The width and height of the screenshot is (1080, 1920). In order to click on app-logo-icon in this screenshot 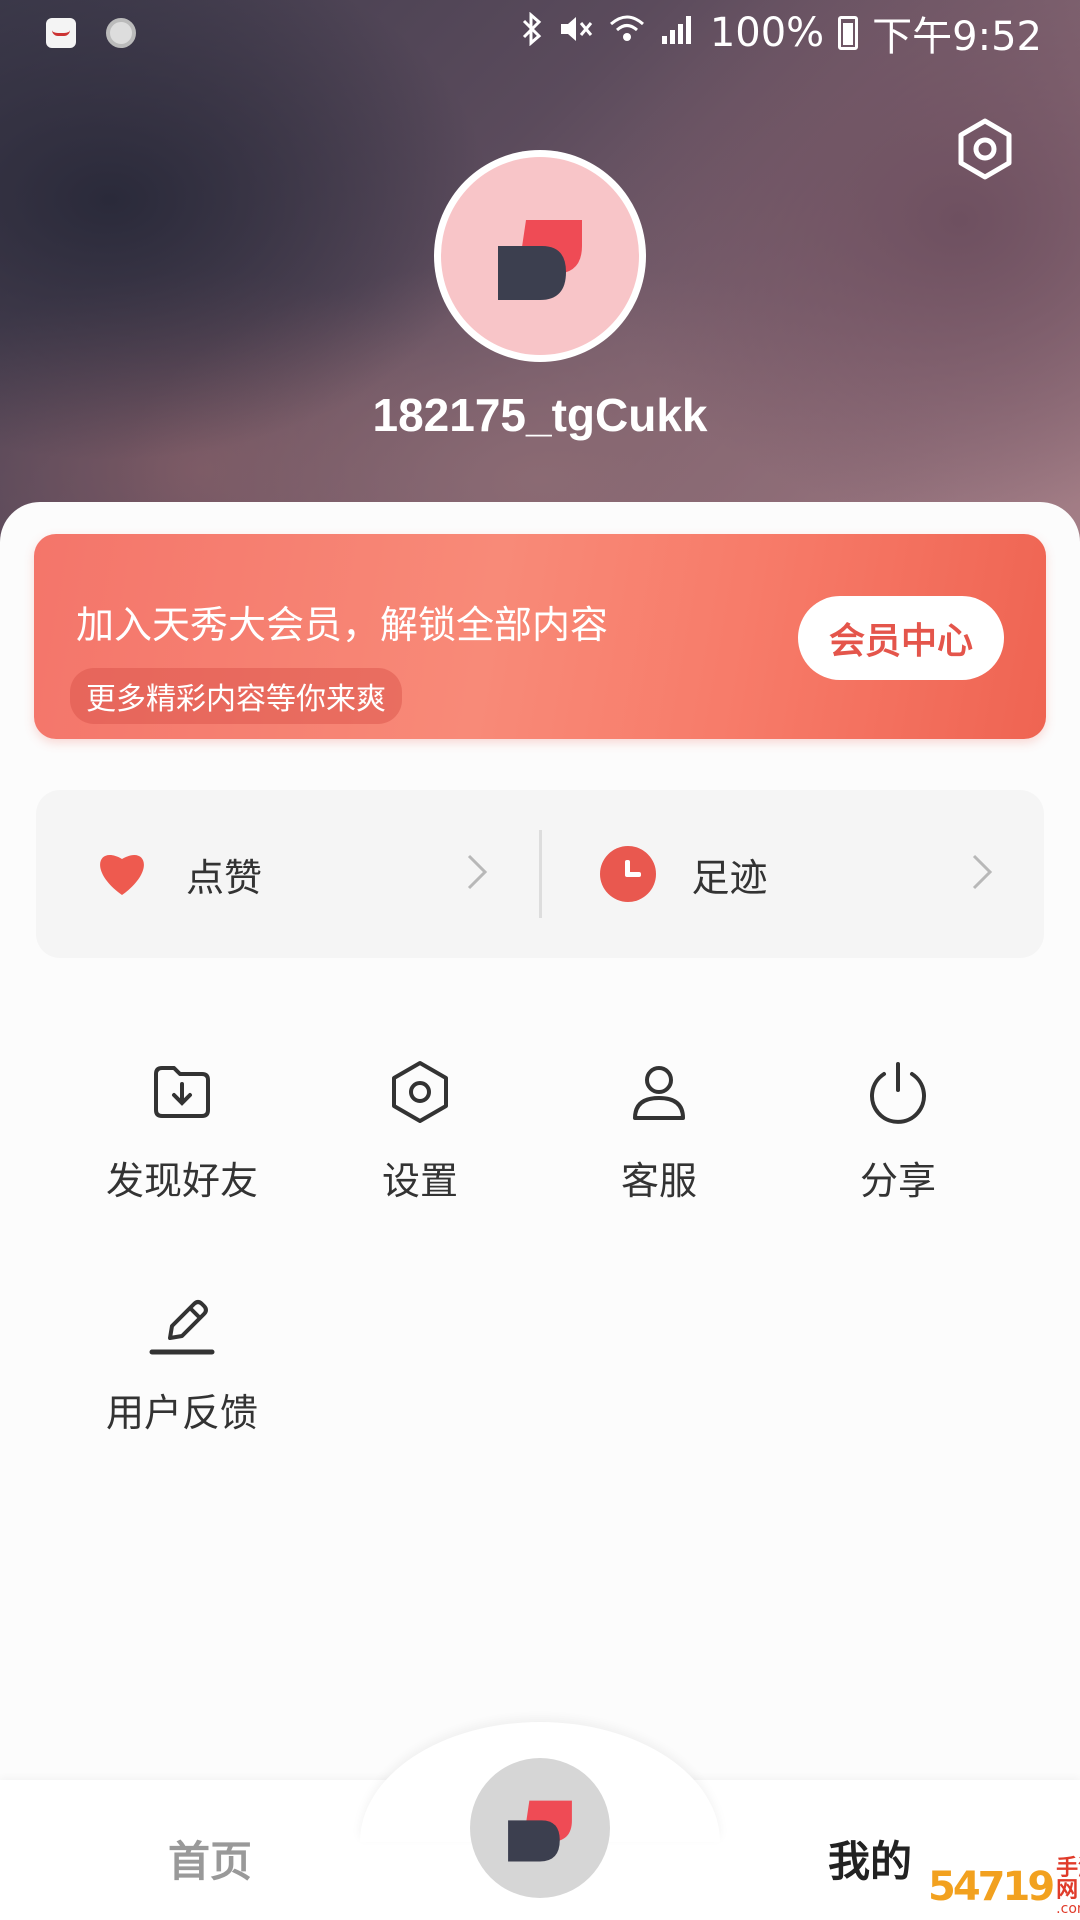, I will do `click(540, 1831)`.